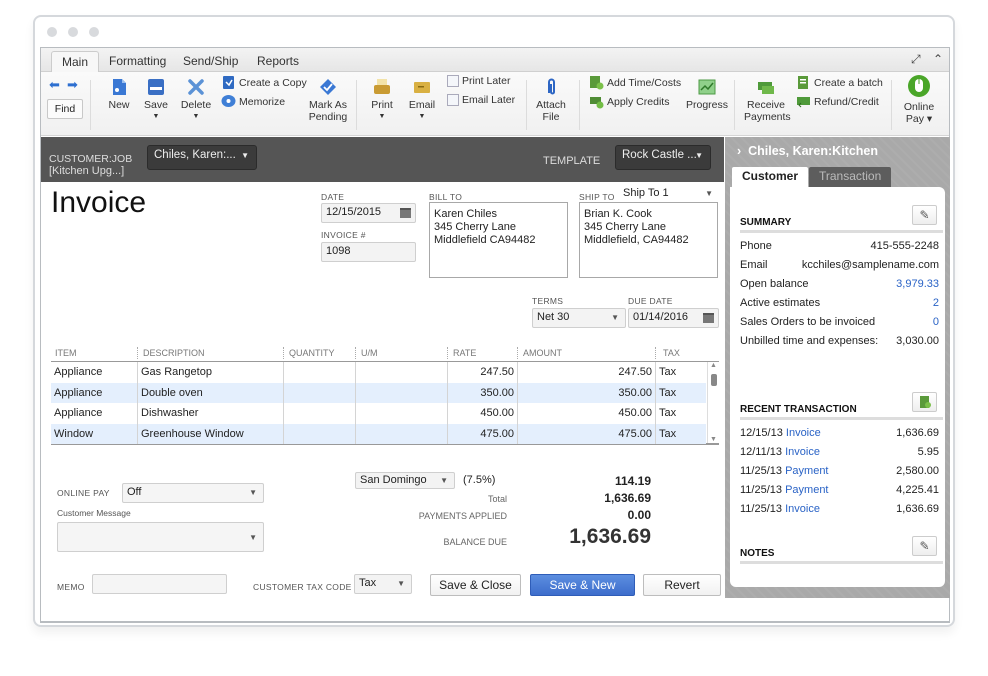  What do you see at coordinates (278, 61) in the screenshot?
I see `tab-reports: Reports` at bounding box center [278, 61].